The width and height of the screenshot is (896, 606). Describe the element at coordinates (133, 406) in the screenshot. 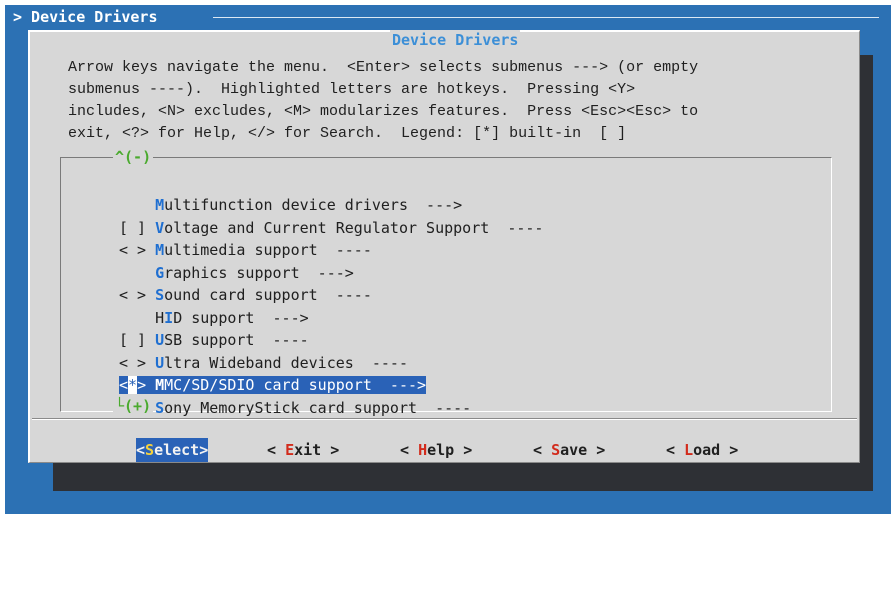

I see `scroll-down-indicator: └(+)` at that location.